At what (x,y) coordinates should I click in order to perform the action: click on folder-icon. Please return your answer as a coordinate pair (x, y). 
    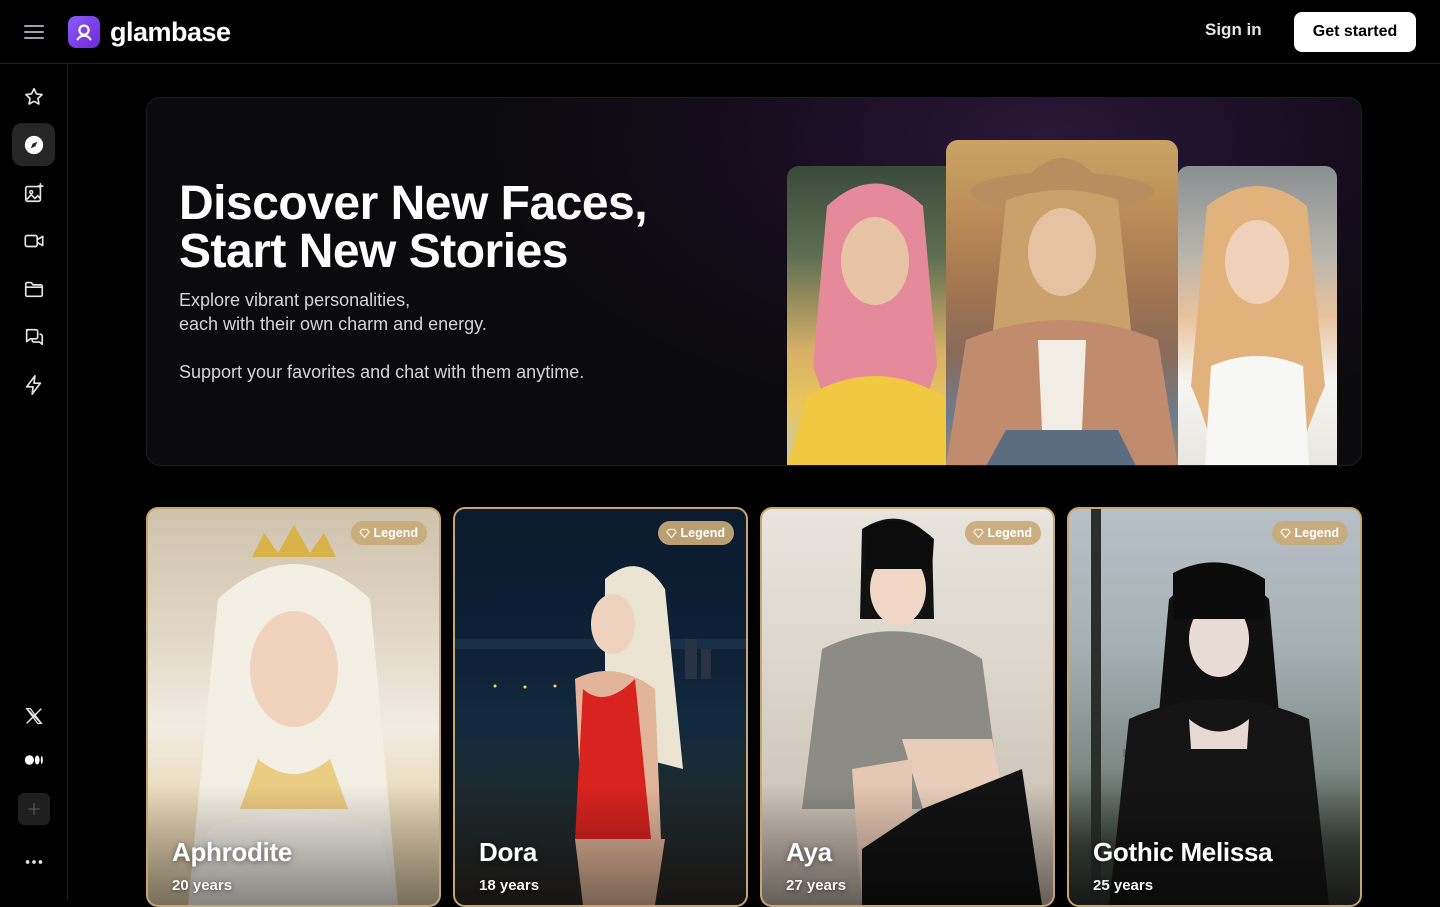
    Looking at the image, I should click on (33, 289).